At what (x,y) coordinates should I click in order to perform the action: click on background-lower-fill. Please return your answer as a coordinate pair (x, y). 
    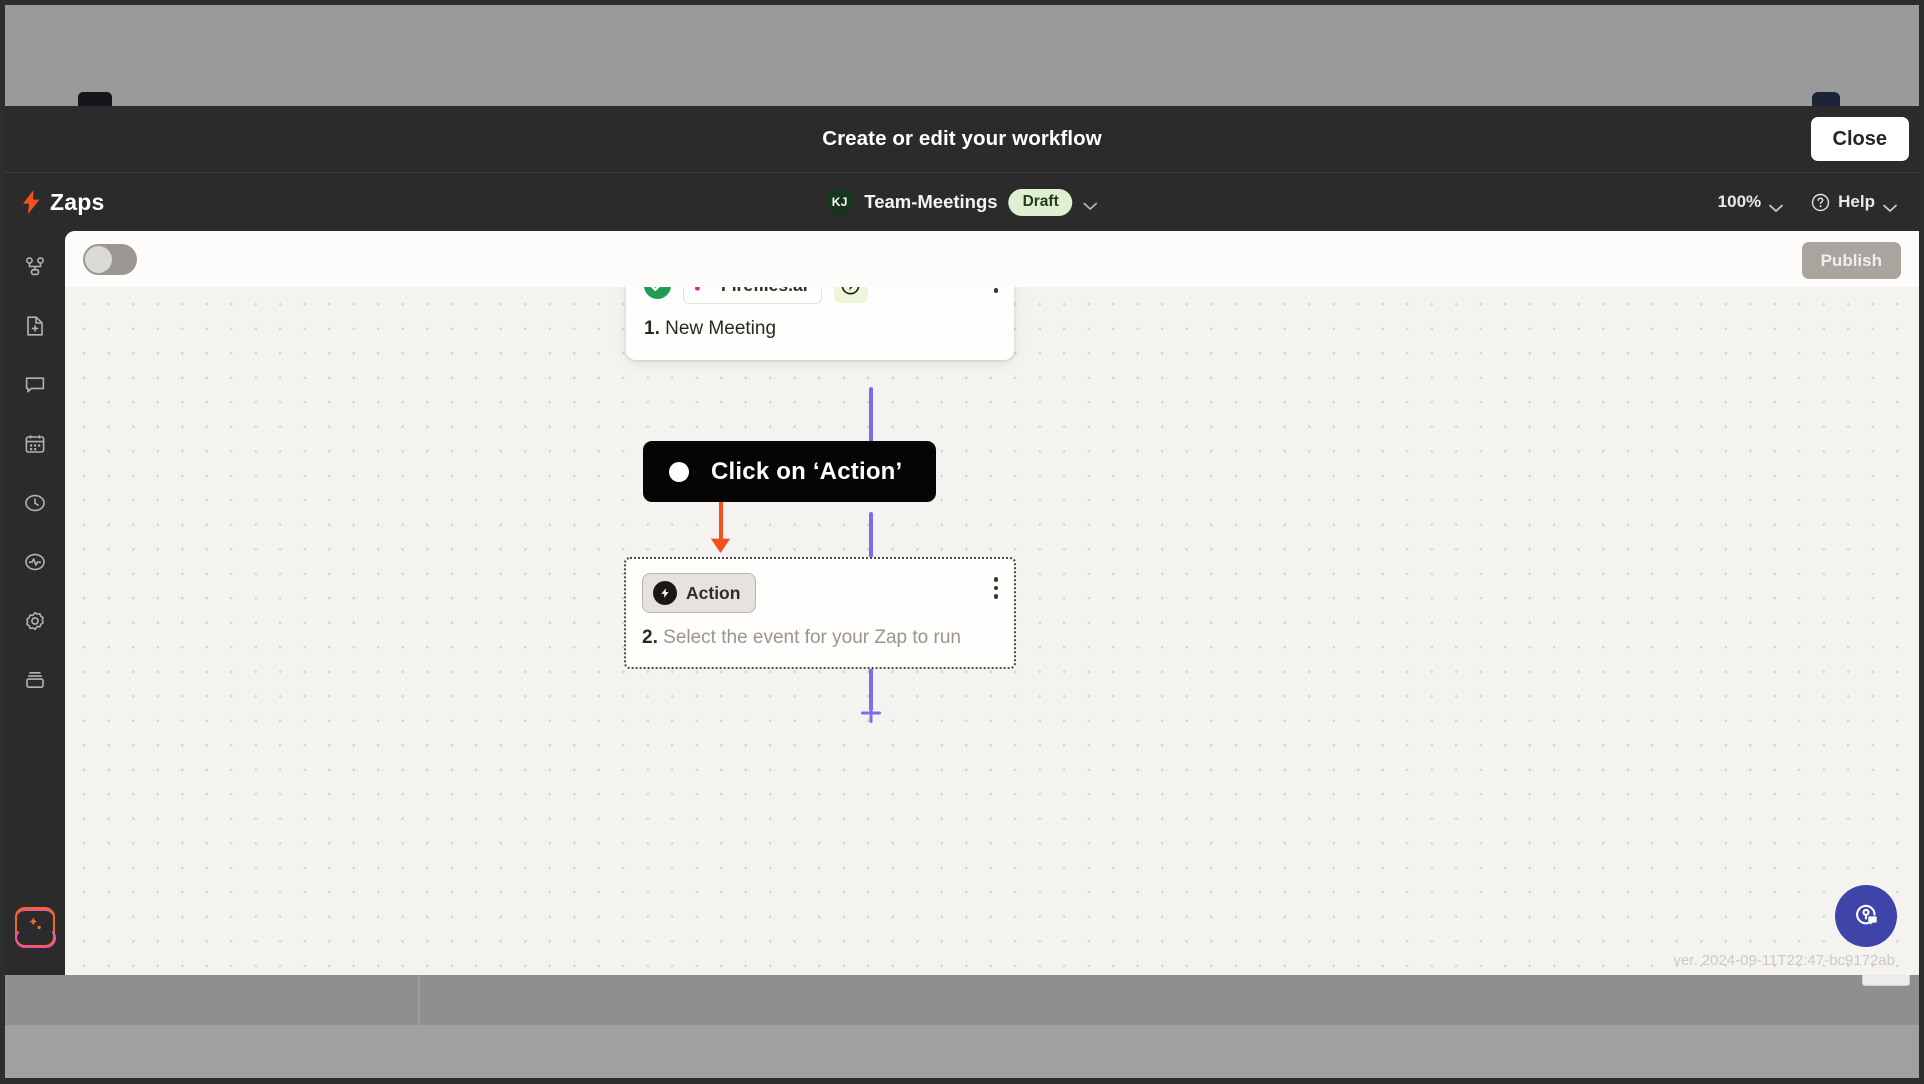
    Looking at the image, I should click on (962, 1051).